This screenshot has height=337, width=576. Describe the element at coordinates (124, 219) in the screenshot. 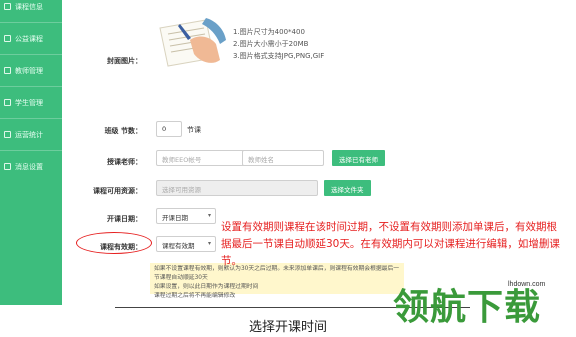

I see `start-date-label: 开课日期：` at that location.